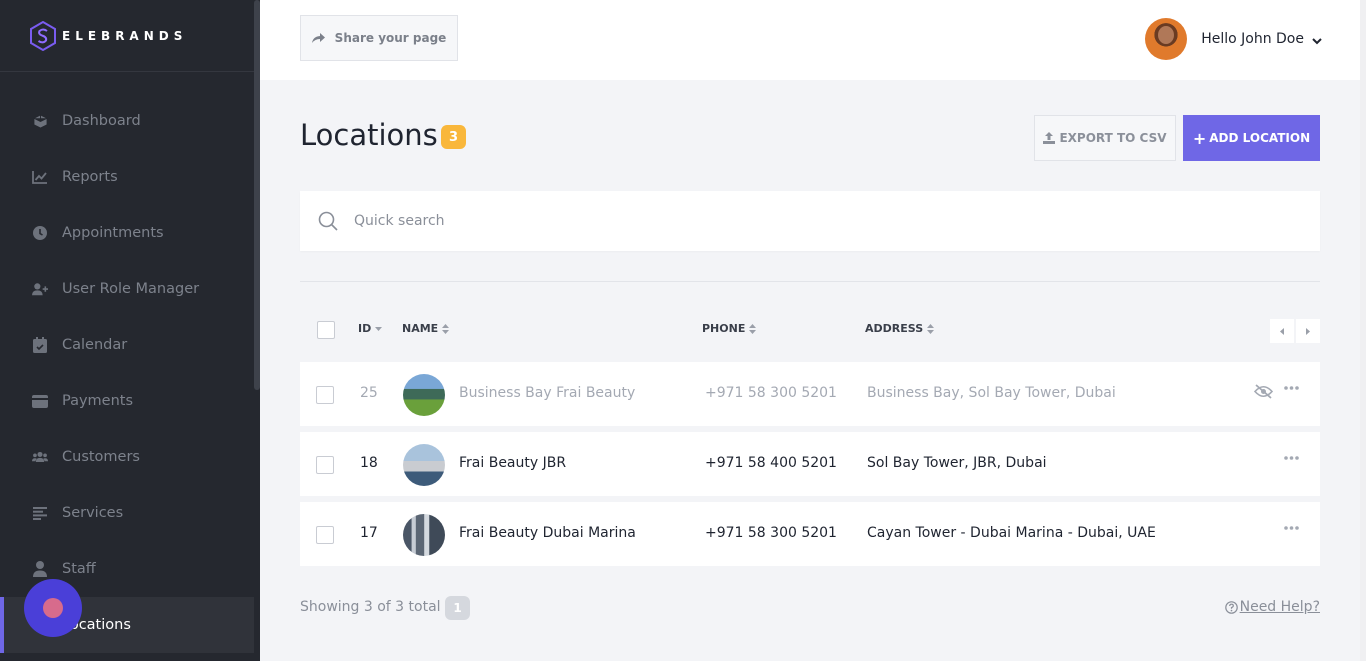 This screenshot has height=661, width=1366. I want to click on column-header-id: ID, so click(370, 328).